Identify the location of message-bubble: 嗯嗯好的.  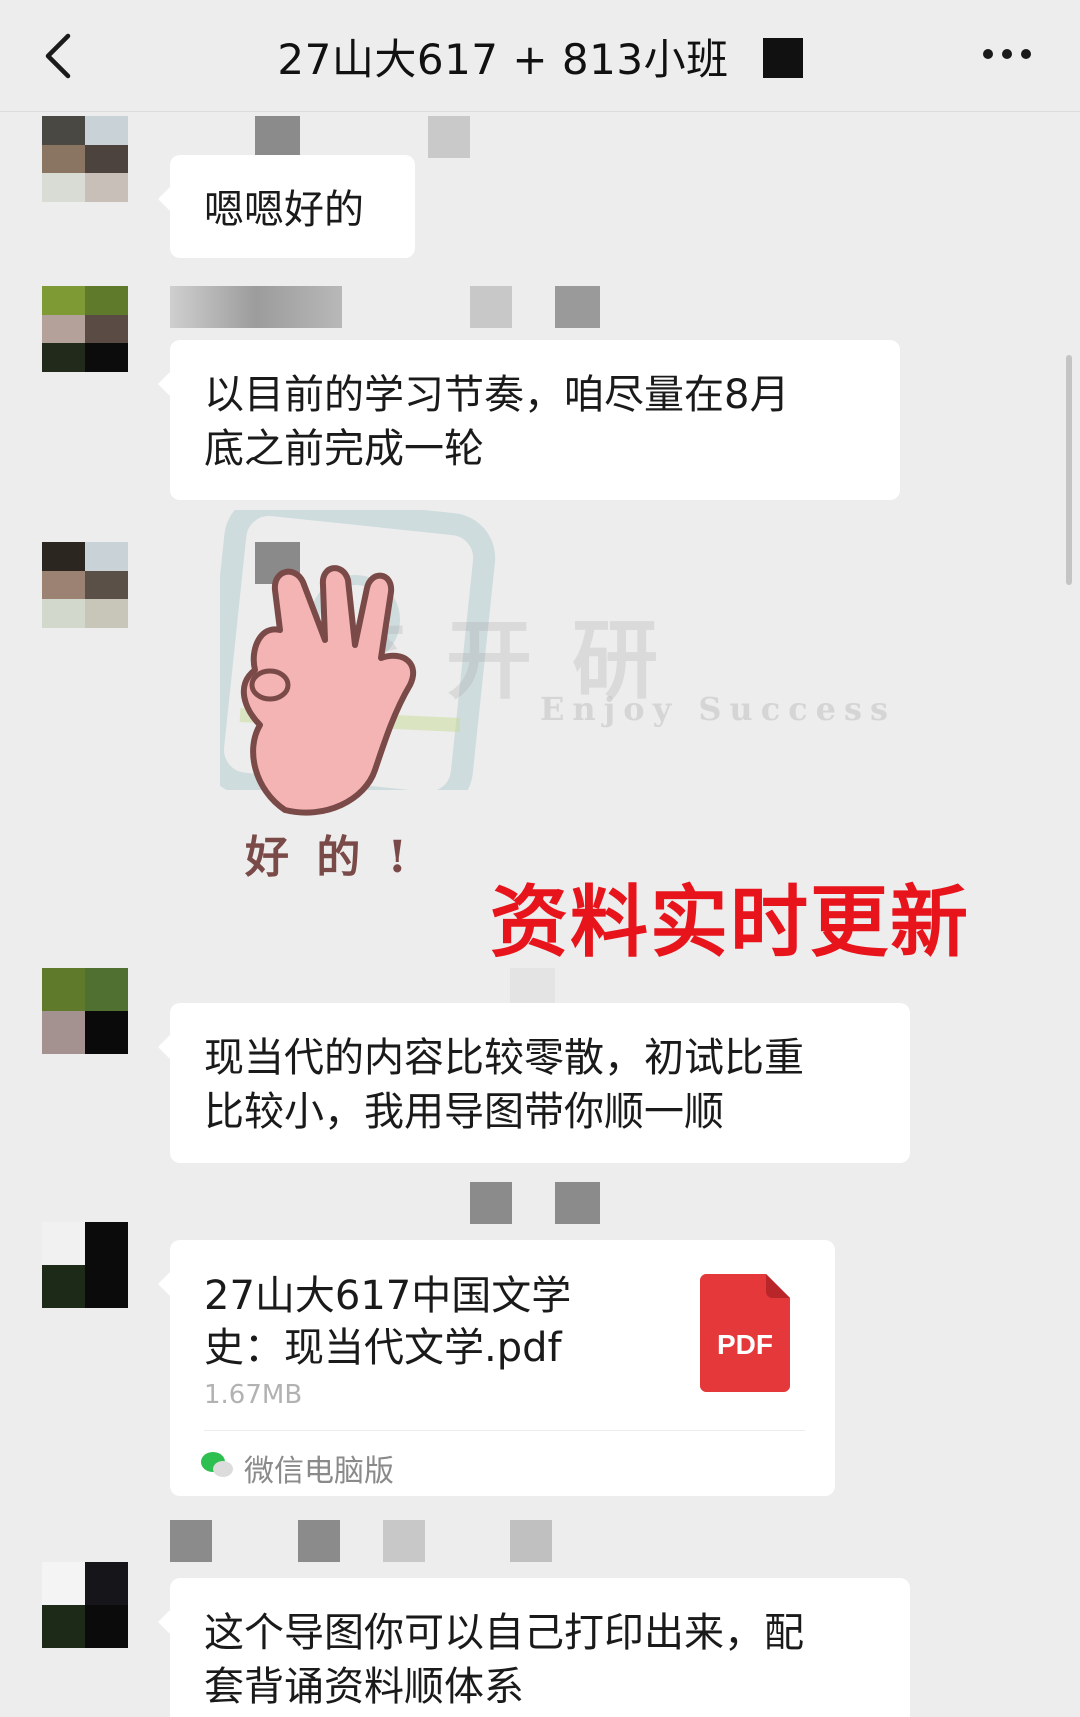
(286, 206).